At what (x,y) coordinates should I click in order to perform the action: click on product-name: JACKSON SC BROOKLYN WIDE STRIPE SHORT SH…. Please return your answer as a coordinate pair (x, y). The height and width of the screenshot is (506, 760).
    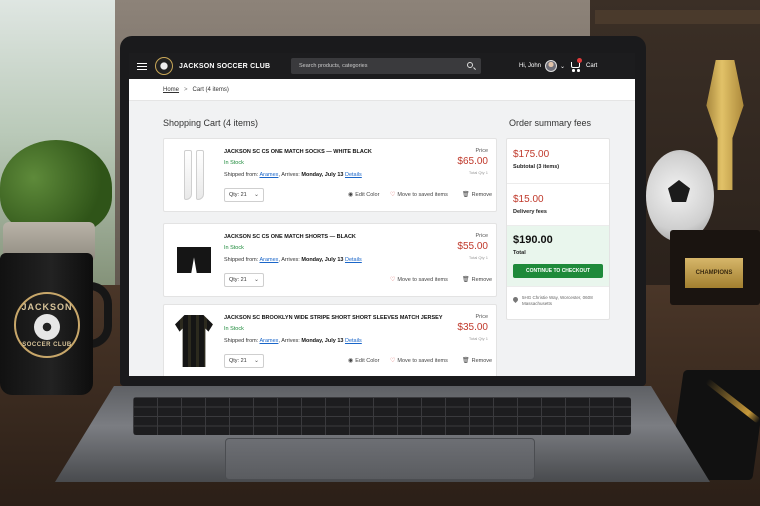
    Looking at the image, I should click on (333, 318).